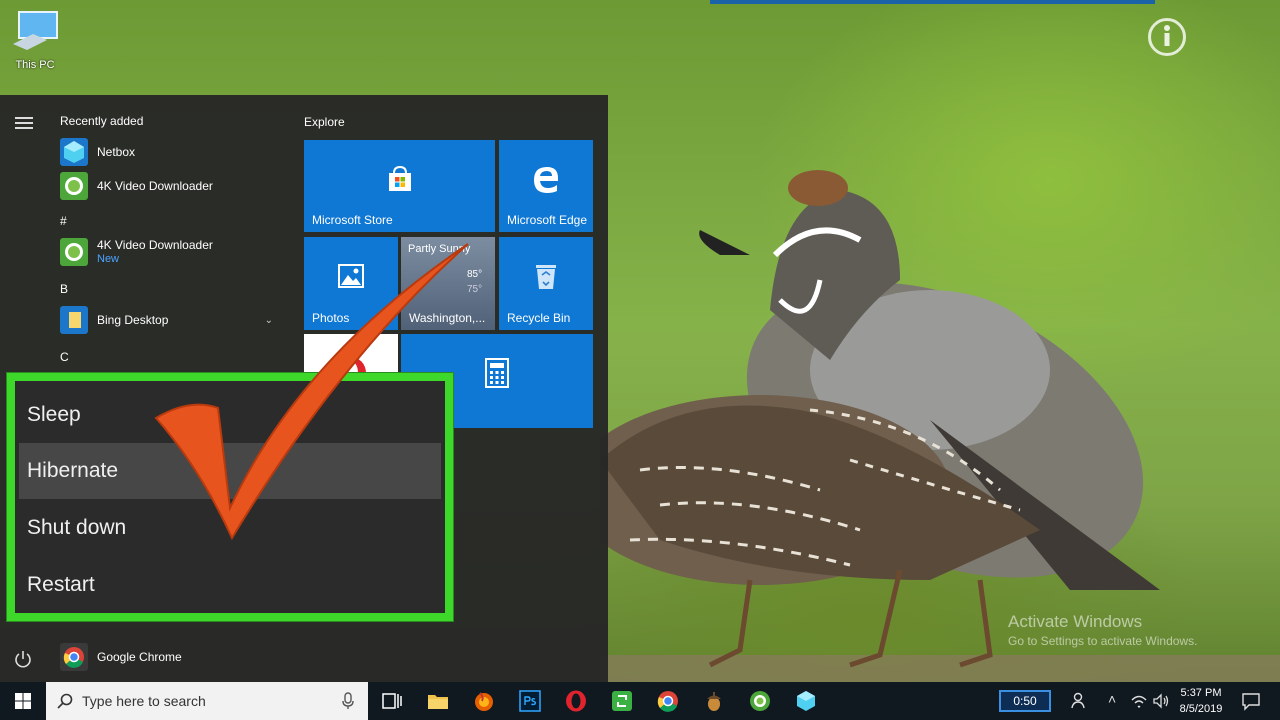 Image resolution: width=1280 pixels, height=720 pixels. I want to click on weather-high: 85°, so click(475, 274).